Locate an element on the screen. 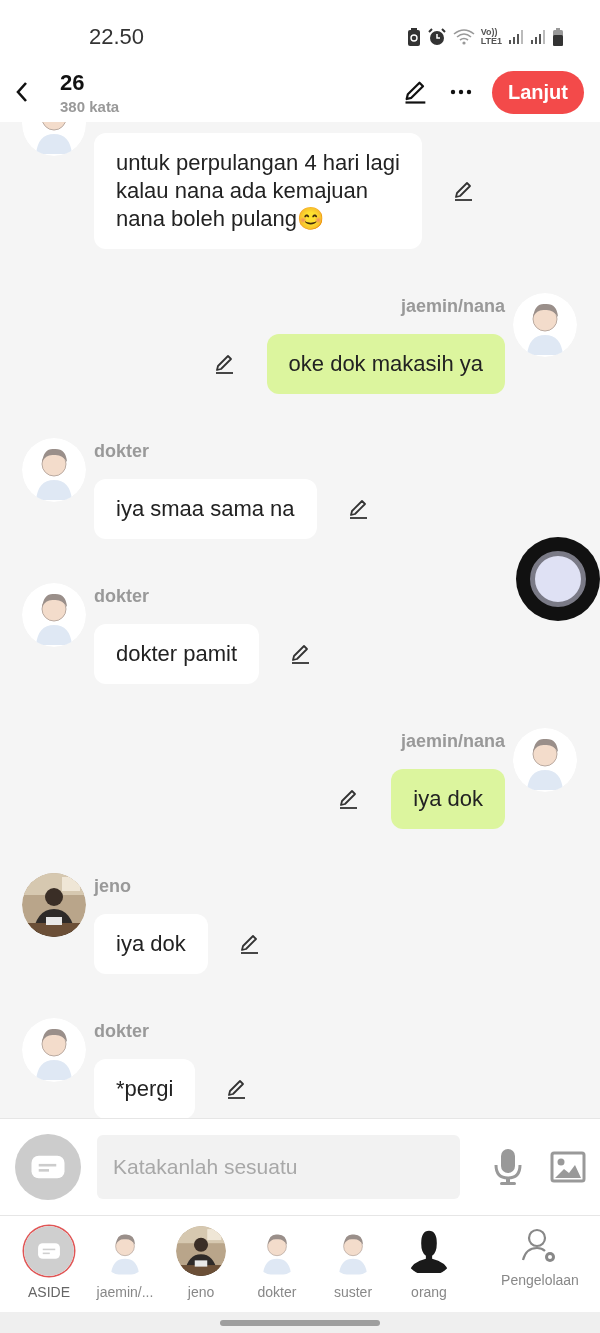 The height and width of the screenshot is (1333, 600). next-button: Lanjut is located at coordinates (538, 92).